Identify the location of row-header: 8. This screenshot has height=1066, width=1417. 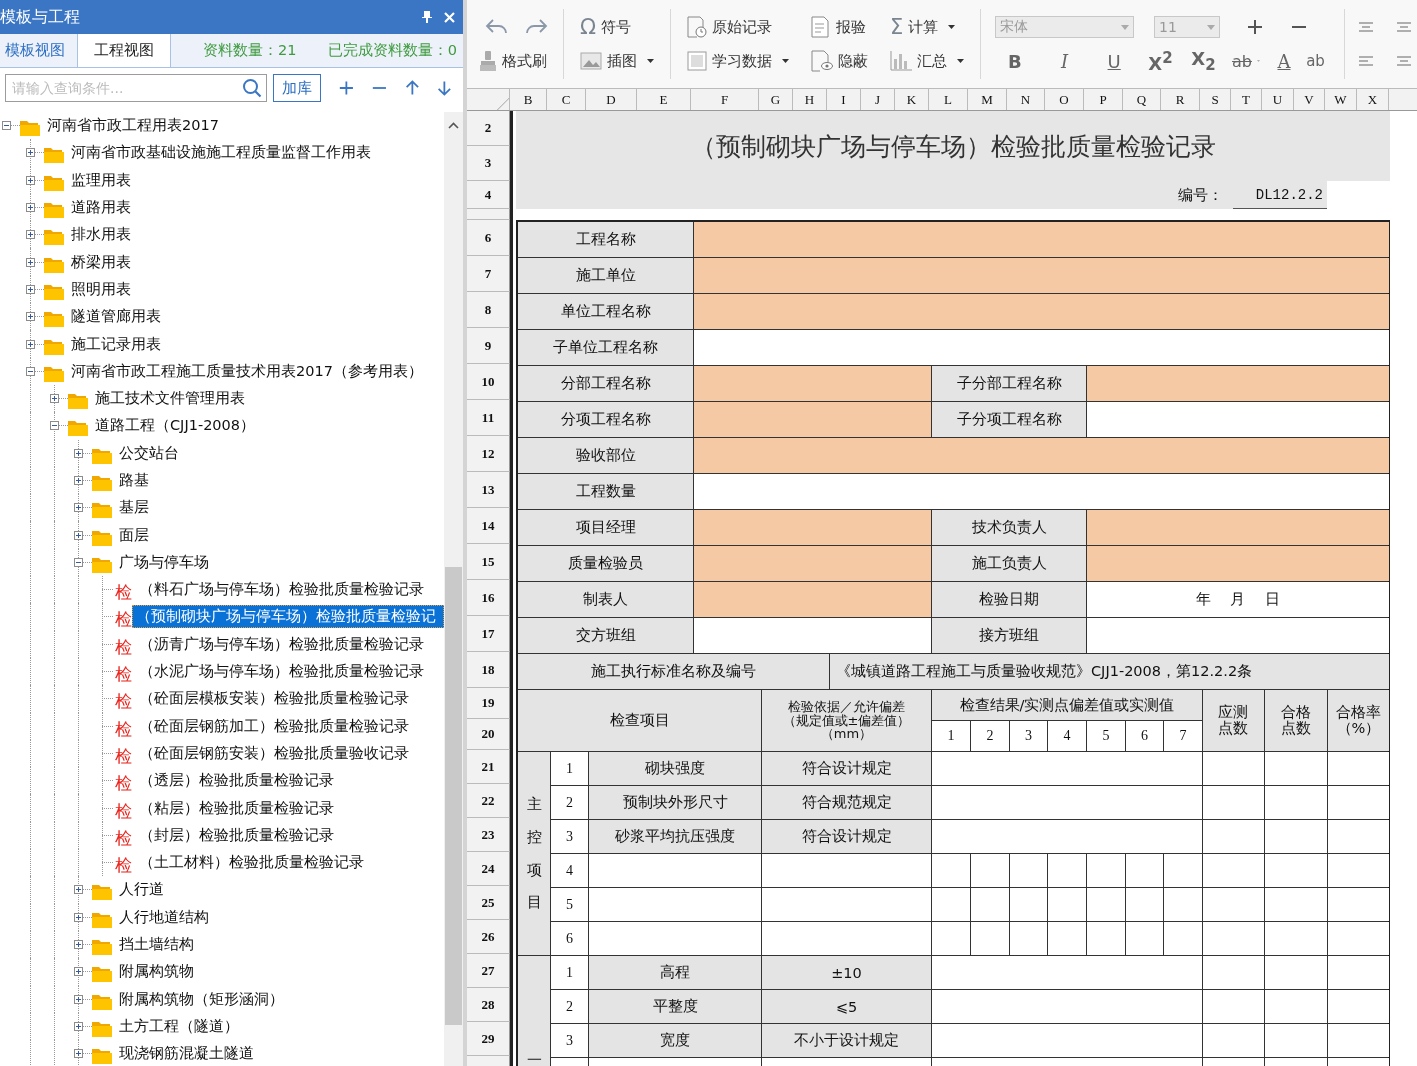
(488, 310).